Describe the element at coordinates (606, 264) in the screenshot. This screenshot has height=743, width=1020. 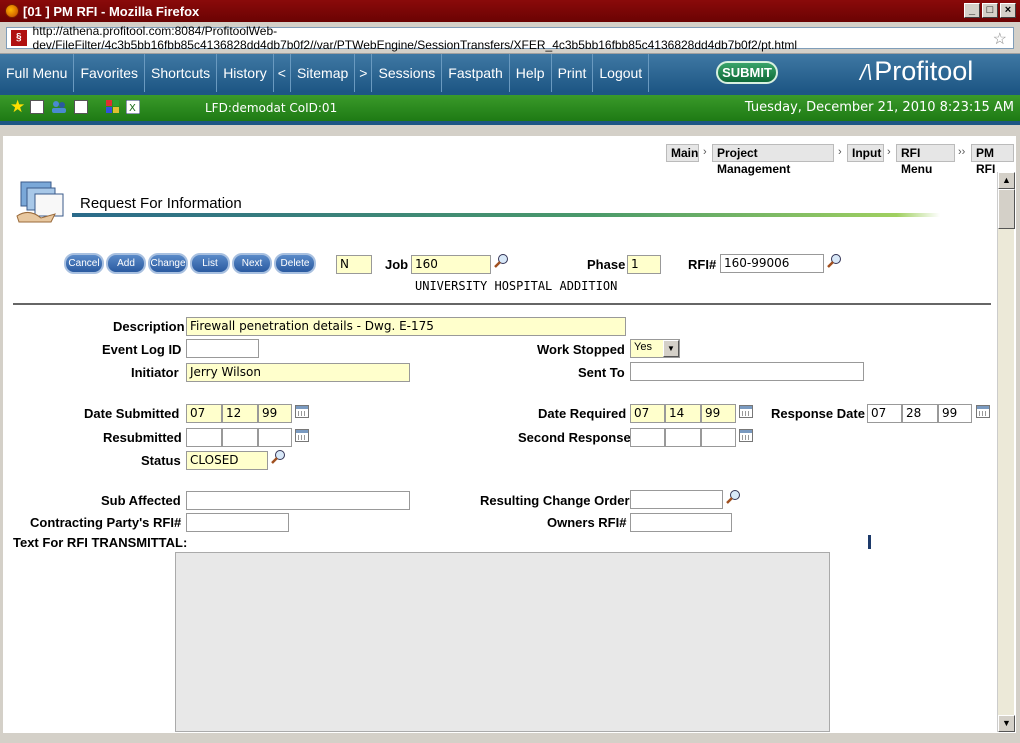
I see `phase-label: Phase` at that location.